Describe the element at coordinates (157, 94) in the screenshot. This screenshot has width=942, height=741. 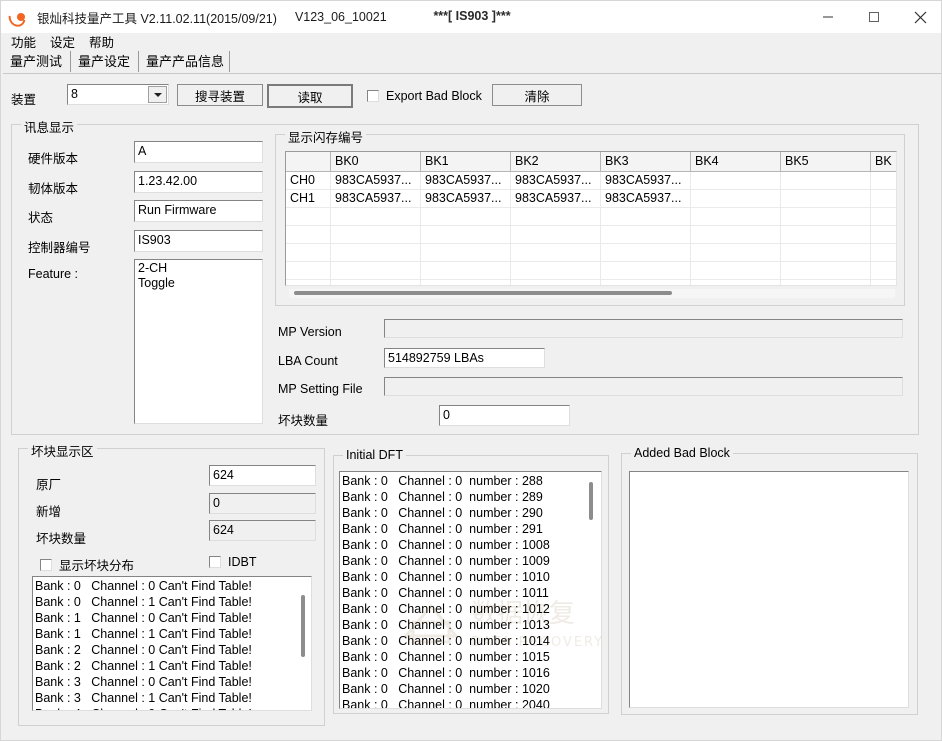
I see `chevron-down-icon` at that location.